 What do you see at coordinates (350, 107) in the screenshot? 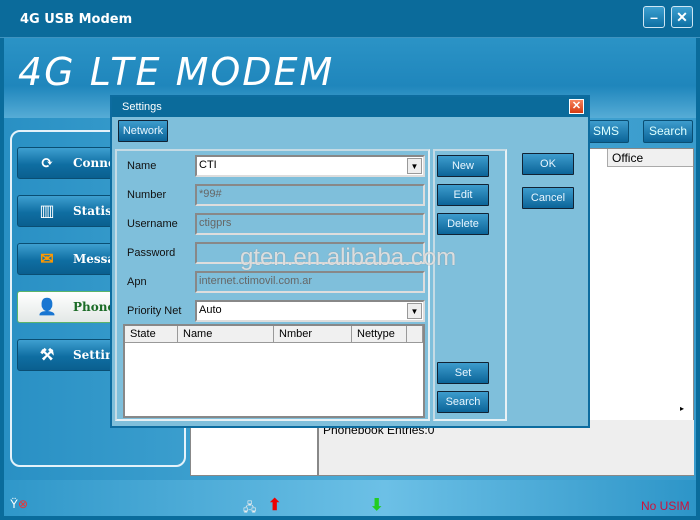
I see `dialog-title: Settings` at bounding box center [350, 107].